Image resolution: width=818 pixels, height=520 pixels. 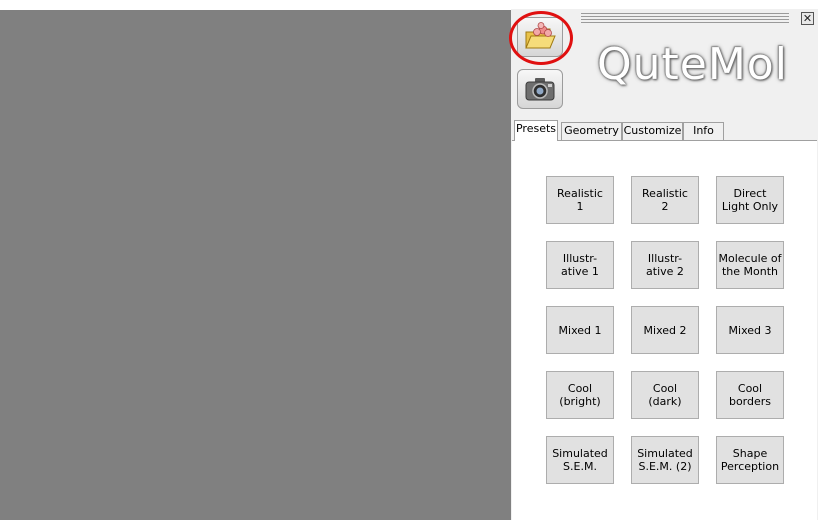 I want to click on preset-molecule-of-the-month-button: Molecule of the Month, so click(x=750, y=265).